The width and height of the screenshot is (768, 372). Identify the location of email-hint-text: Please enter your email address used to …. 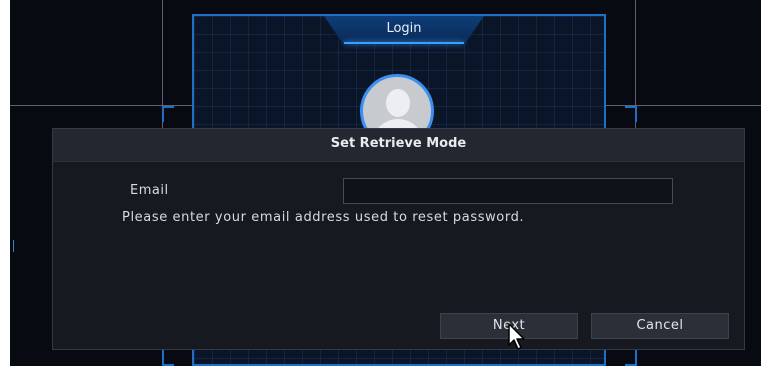
(323, 217).